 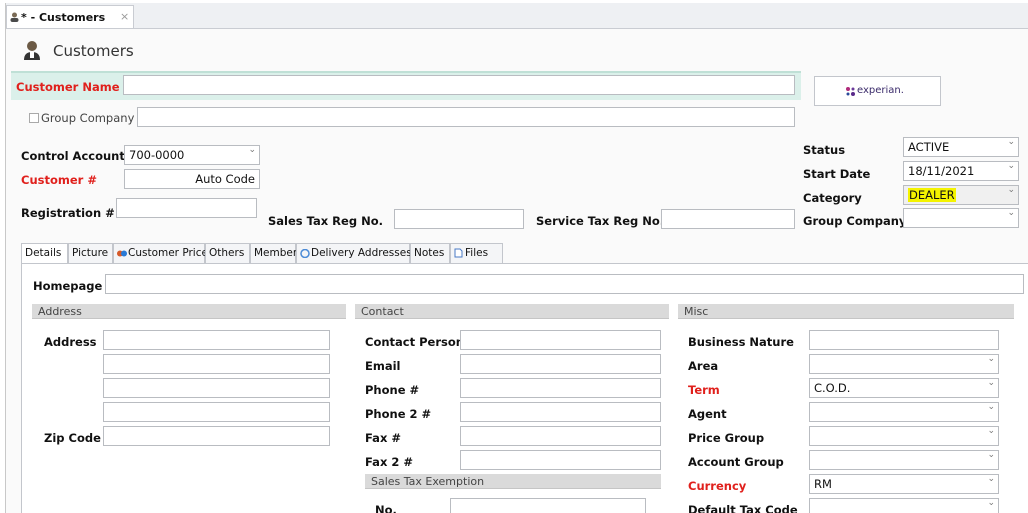 What do you see at coordinates (73, 156) in the screenshot?
I see `control-account-label: Control Account` at bounding box center [73, 156].